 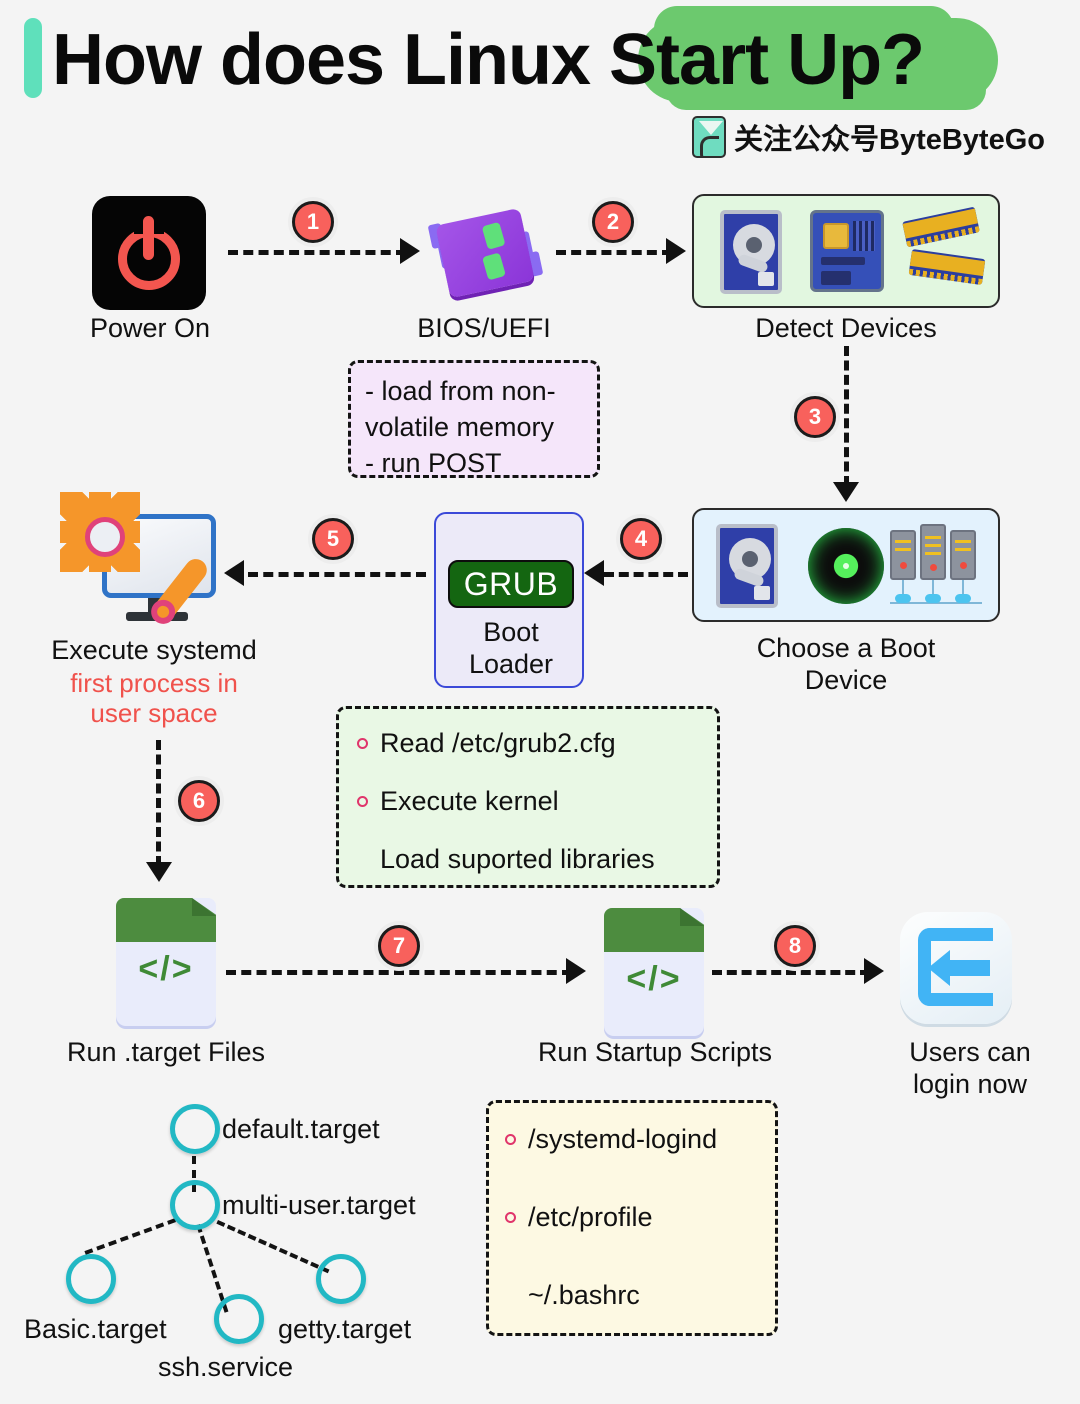 What do you see at coordinates (154, 713) in the screenshot?
I see `execute-systemd-sub-line2: user space` at bounding box center [154, 713].